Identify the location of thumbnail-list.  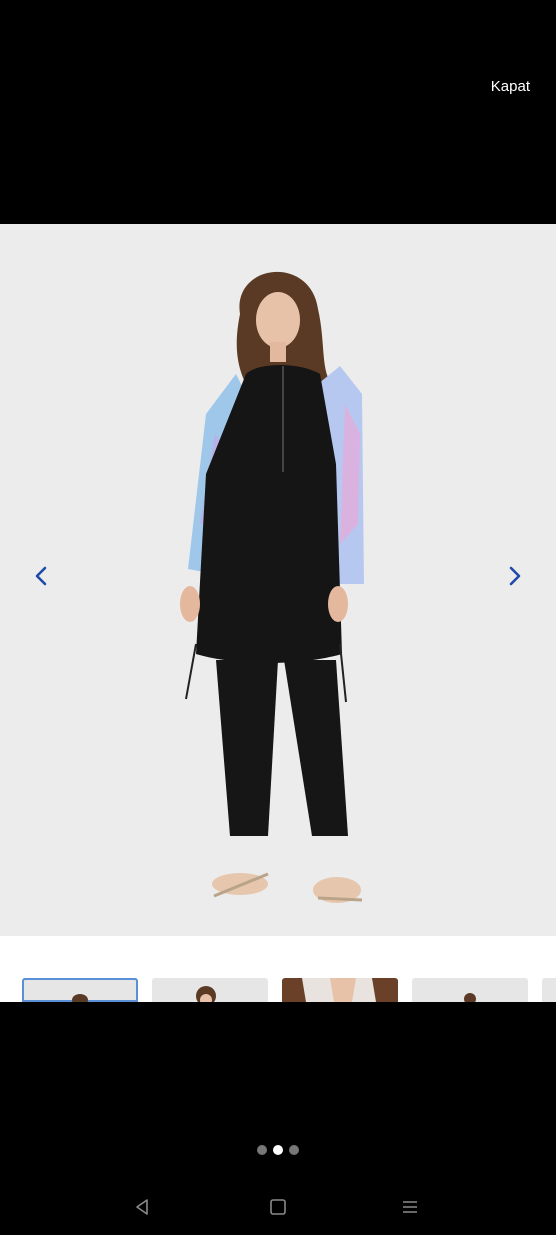
(289, 990).